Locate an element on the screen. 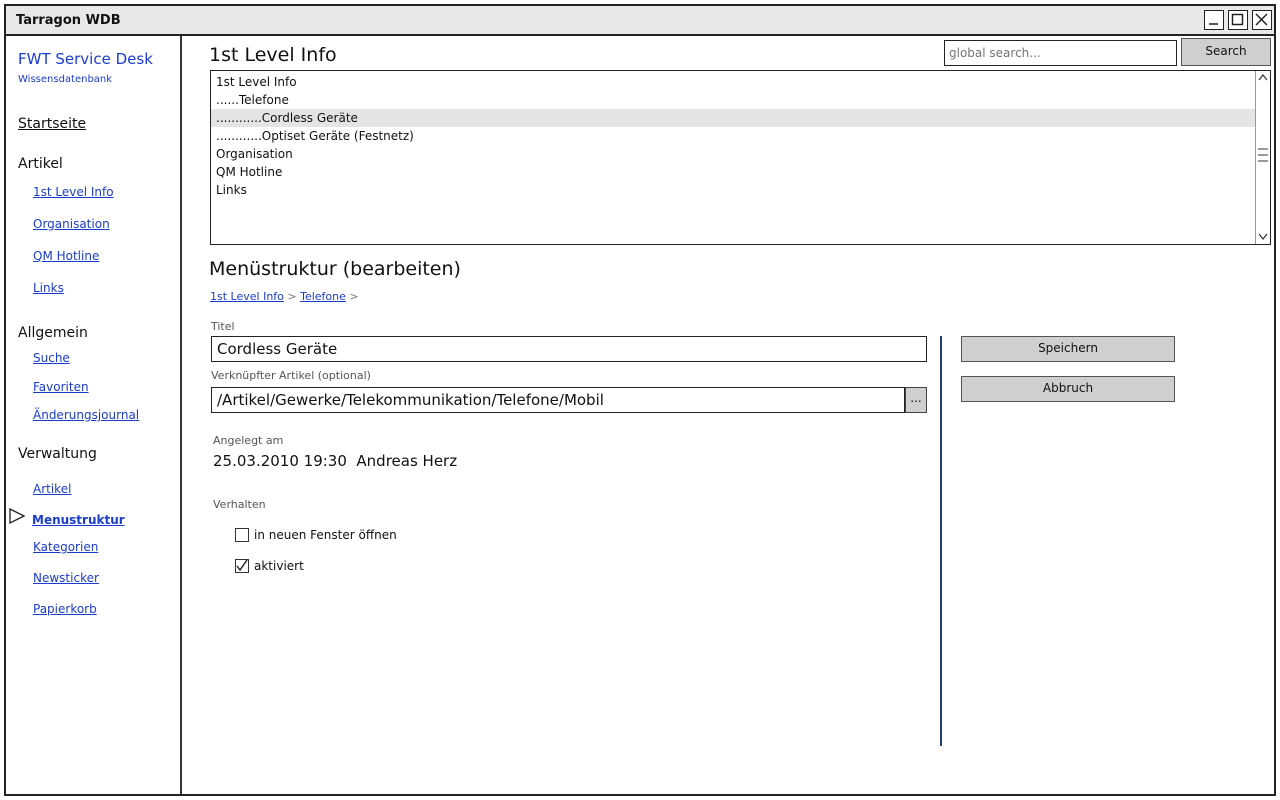 The width and height of the screenshot is (1280, 800). new-window-checkbox is located at coordinates (242, 535).